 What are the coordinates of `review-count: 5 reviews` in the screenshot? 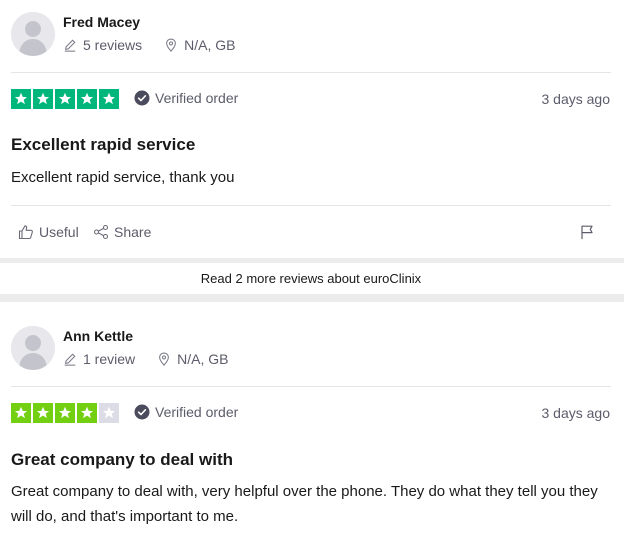 It's located at (113, 45).